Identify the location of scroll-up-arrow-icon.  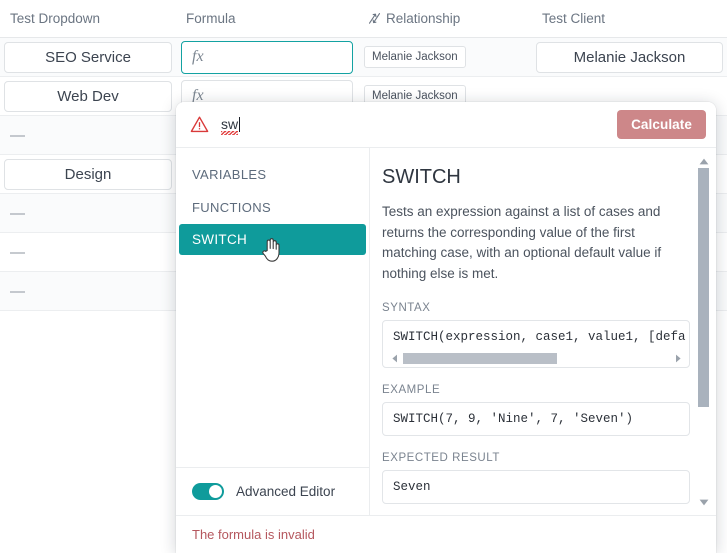
(703, 161).